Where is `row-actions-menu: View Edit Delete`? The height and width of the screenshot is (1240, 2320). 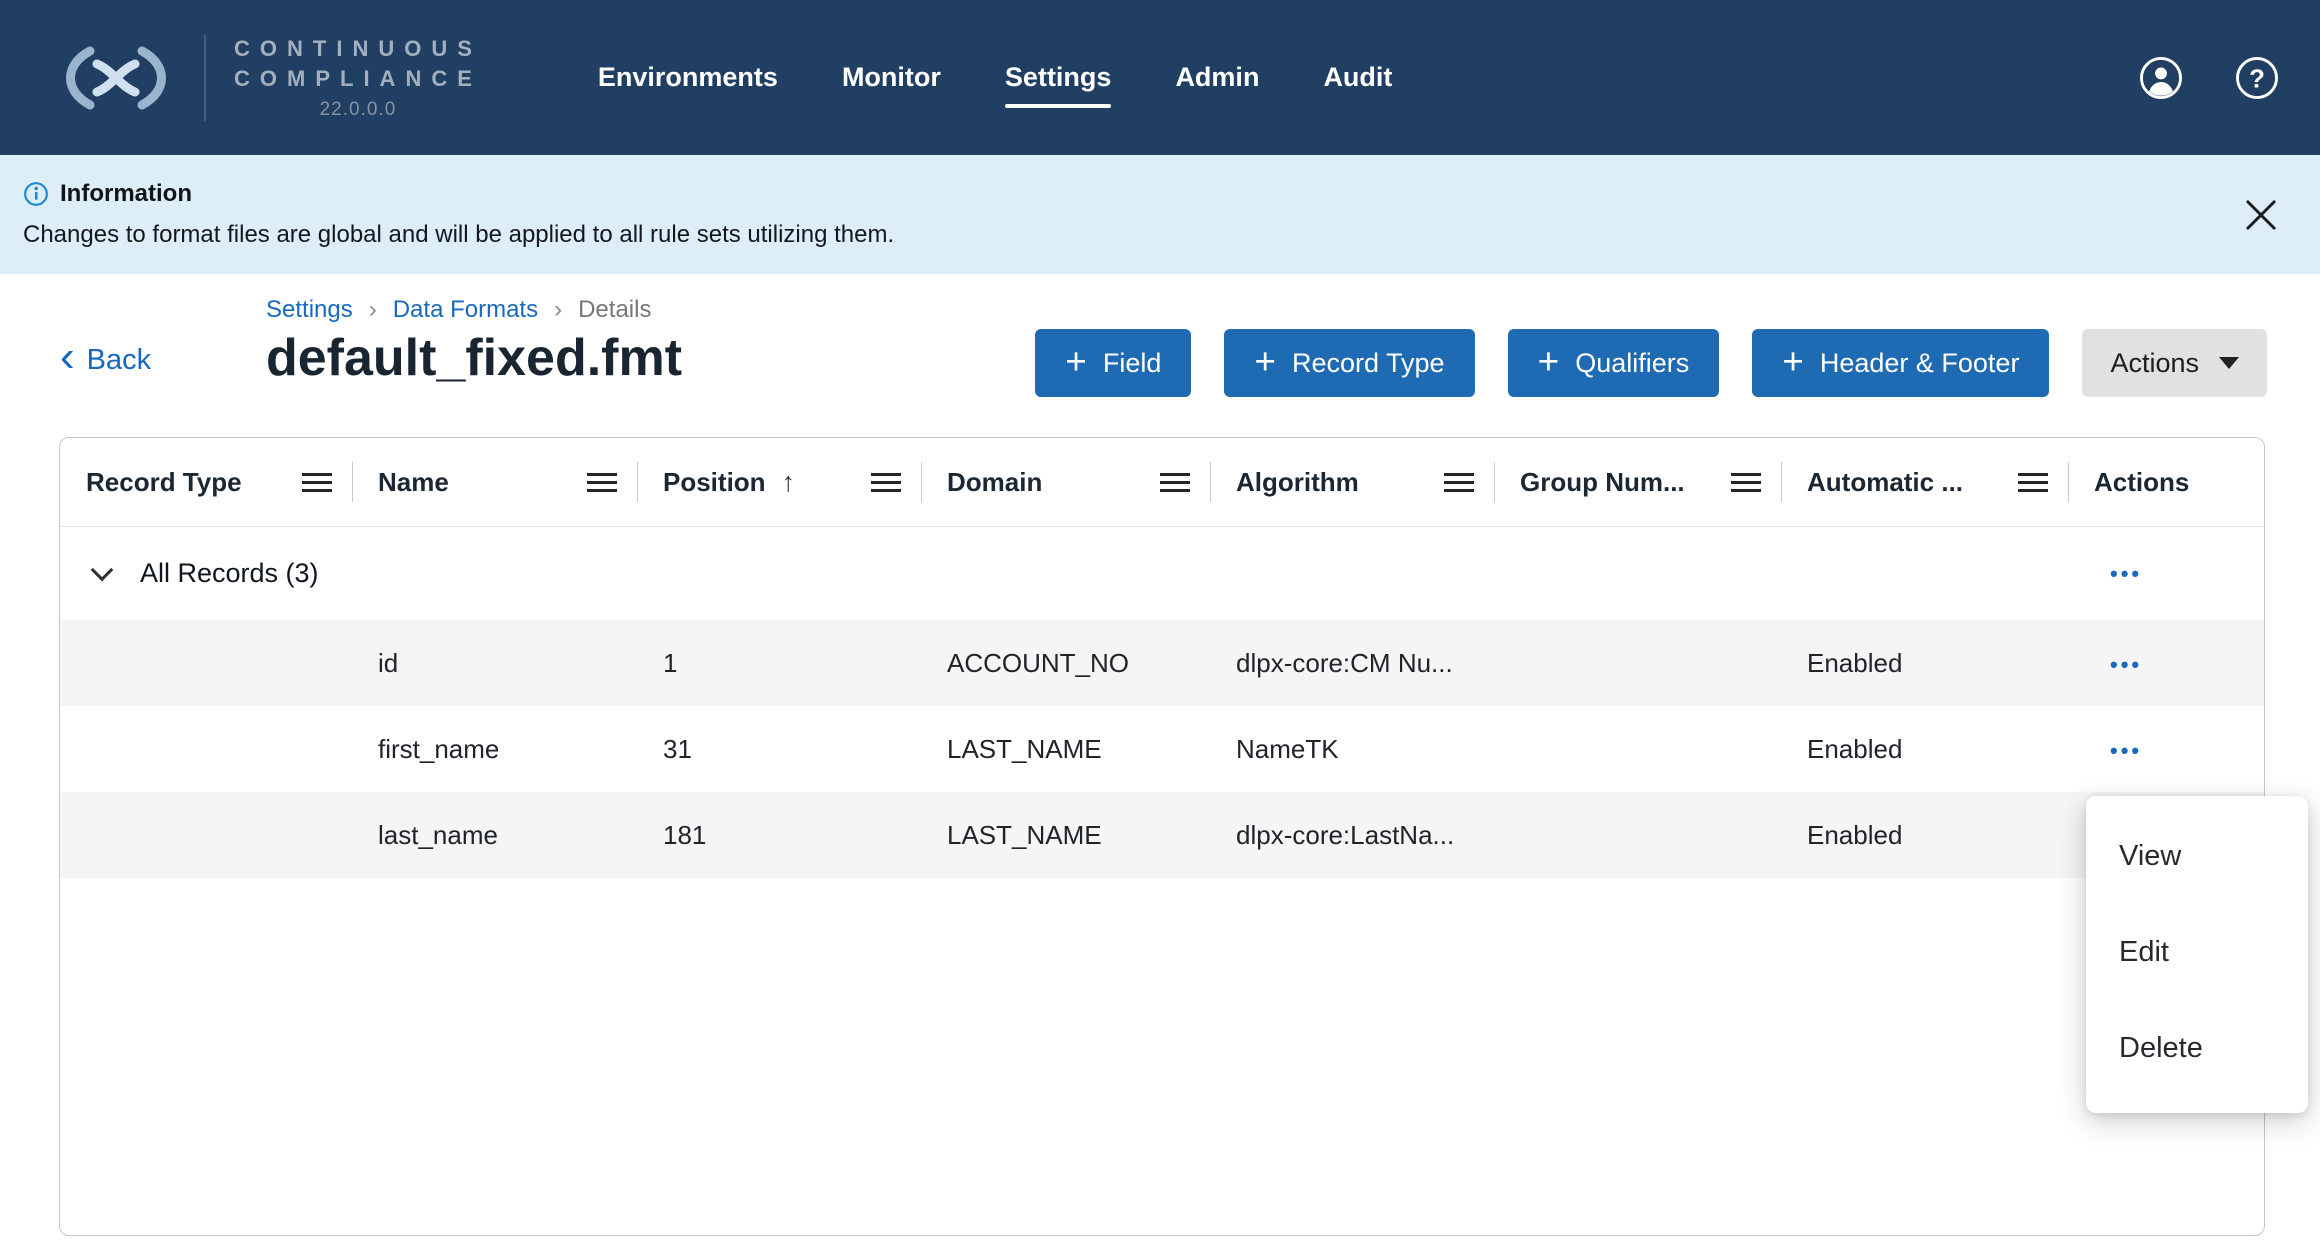 row-actions-menu: View Edit Delete is located at coordinates (2197, 954).